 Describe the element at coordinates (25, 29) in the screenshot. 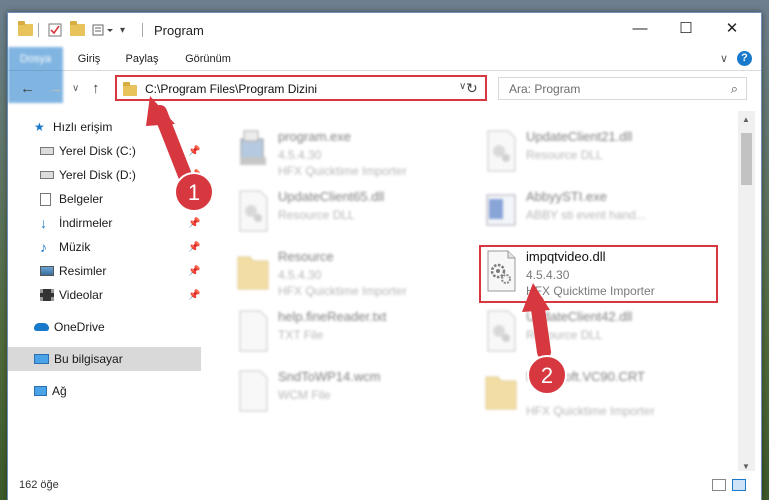

I see `quick-access-folder-icon` at that location.